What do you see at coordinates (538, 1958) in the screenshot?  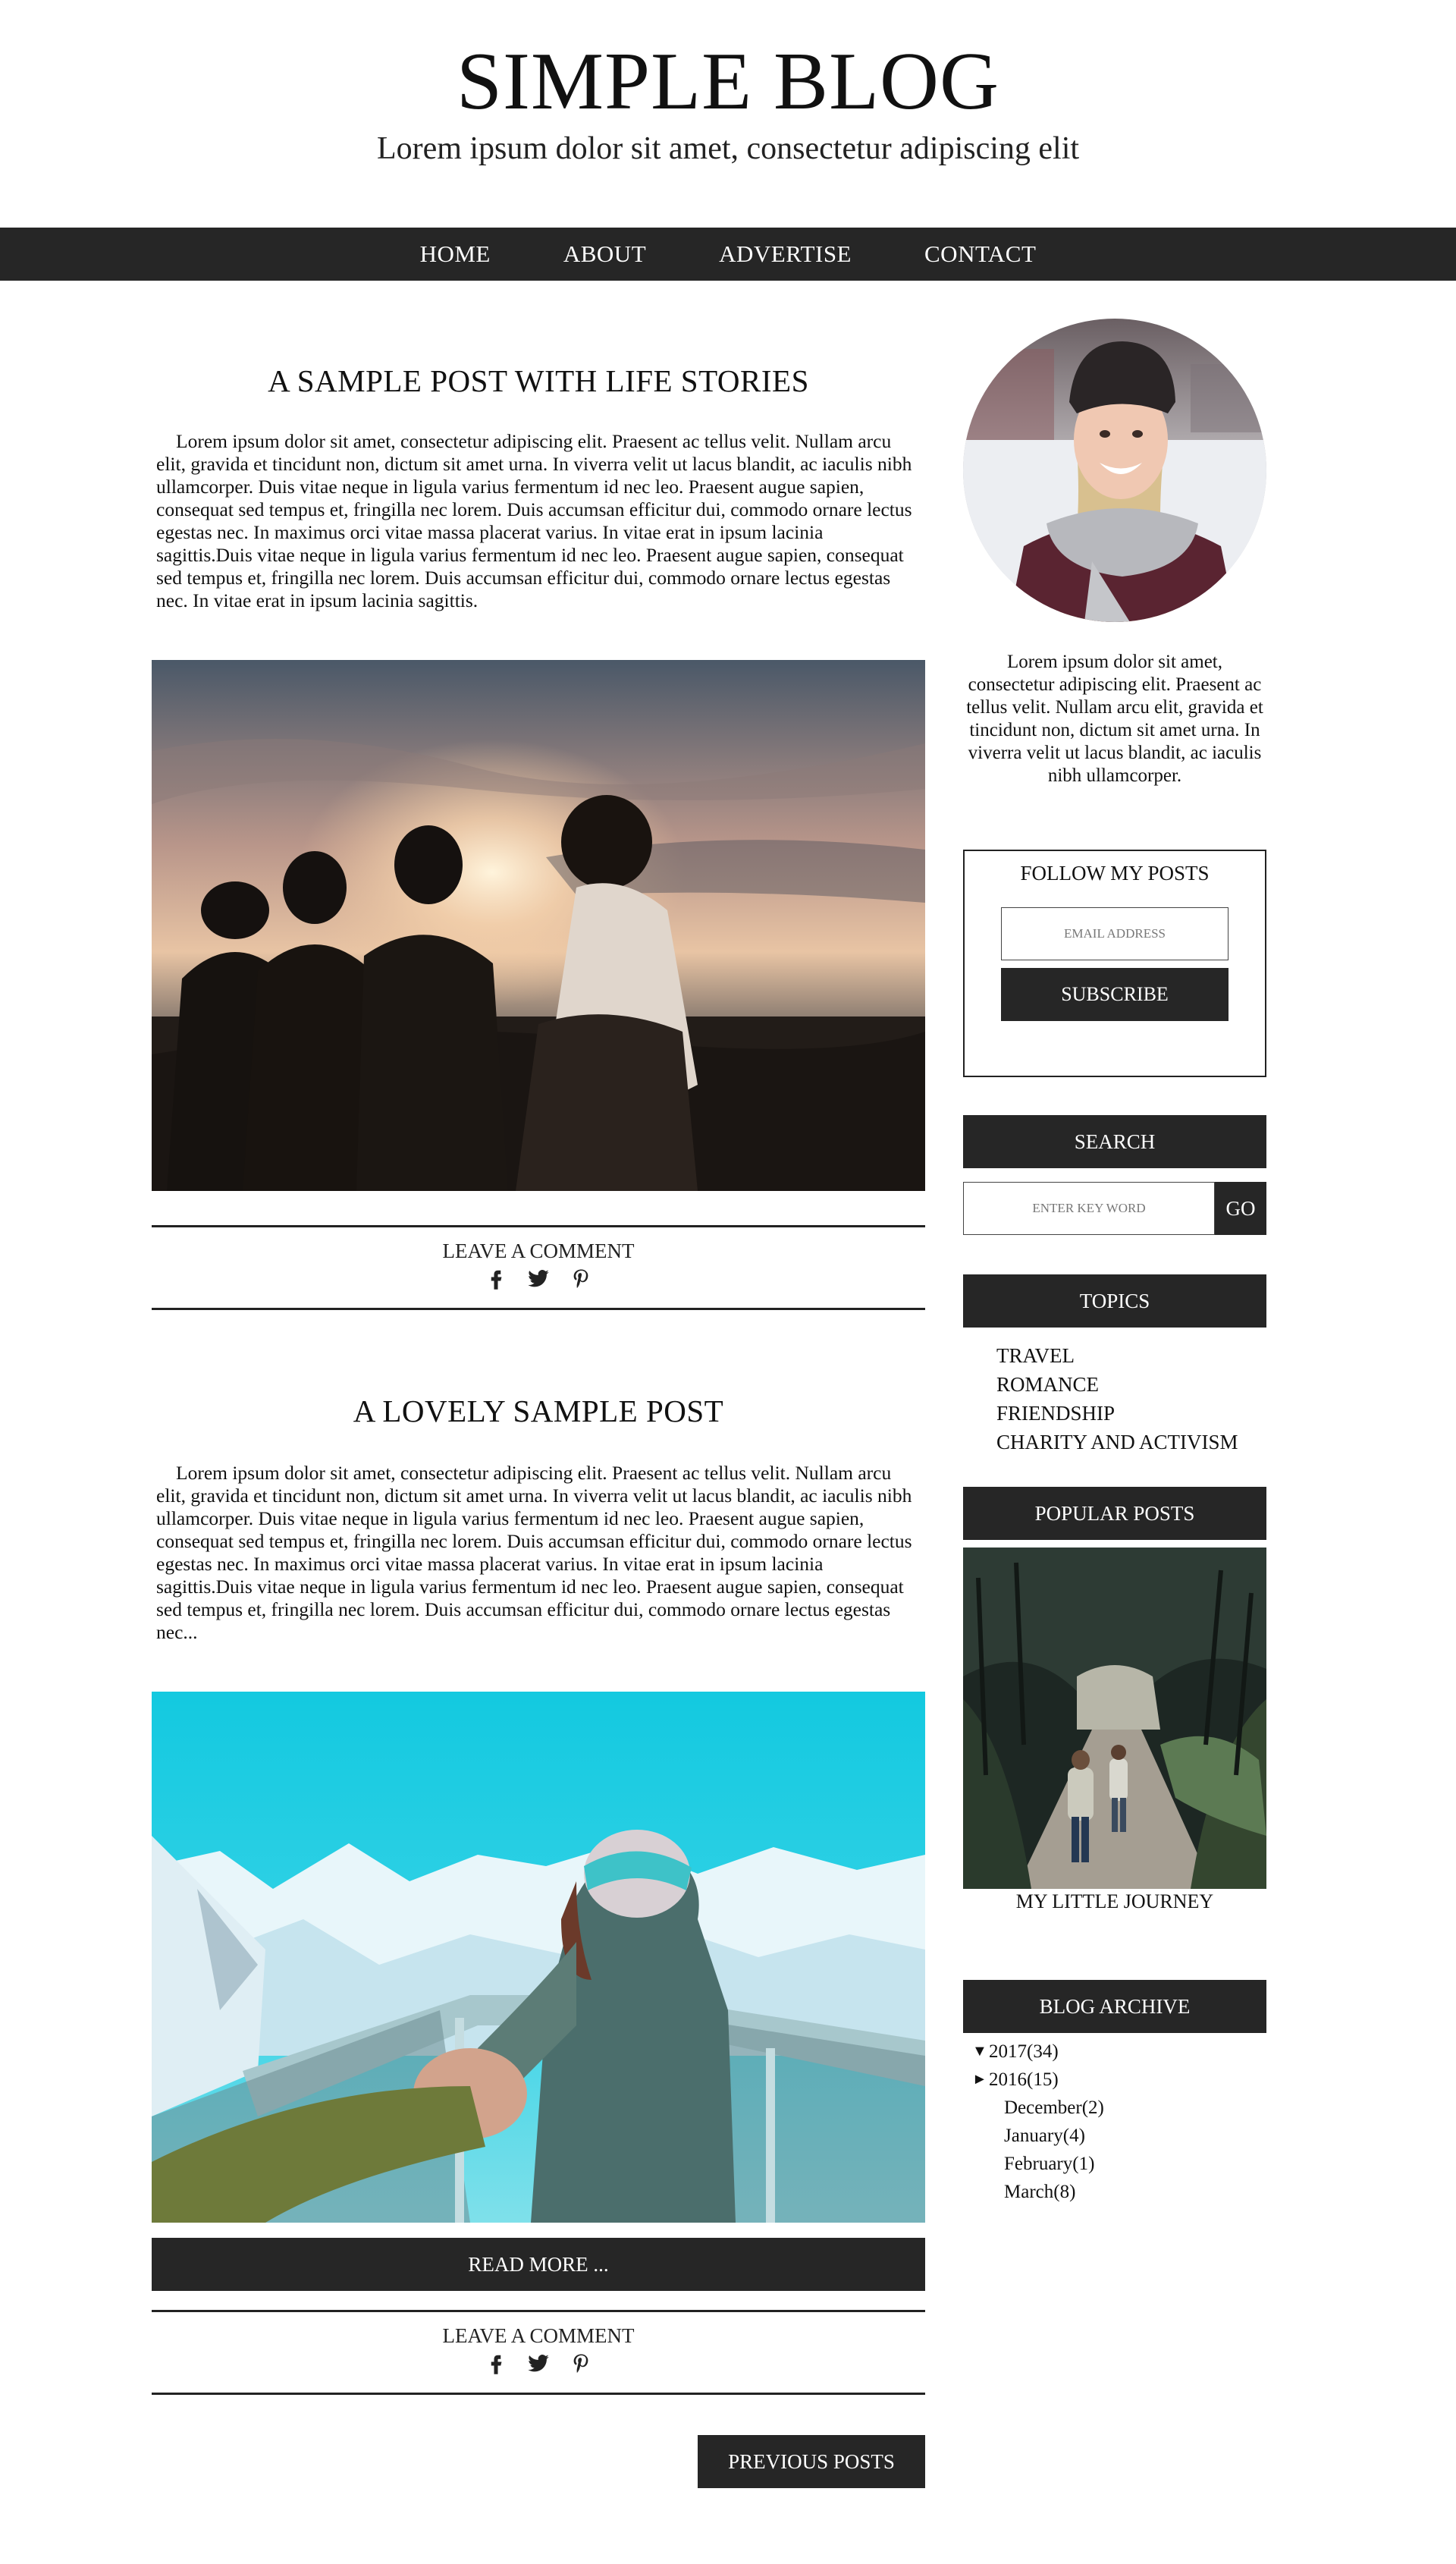 I see `mountain-follow-me-photo` at bounding box center [538, 1958].